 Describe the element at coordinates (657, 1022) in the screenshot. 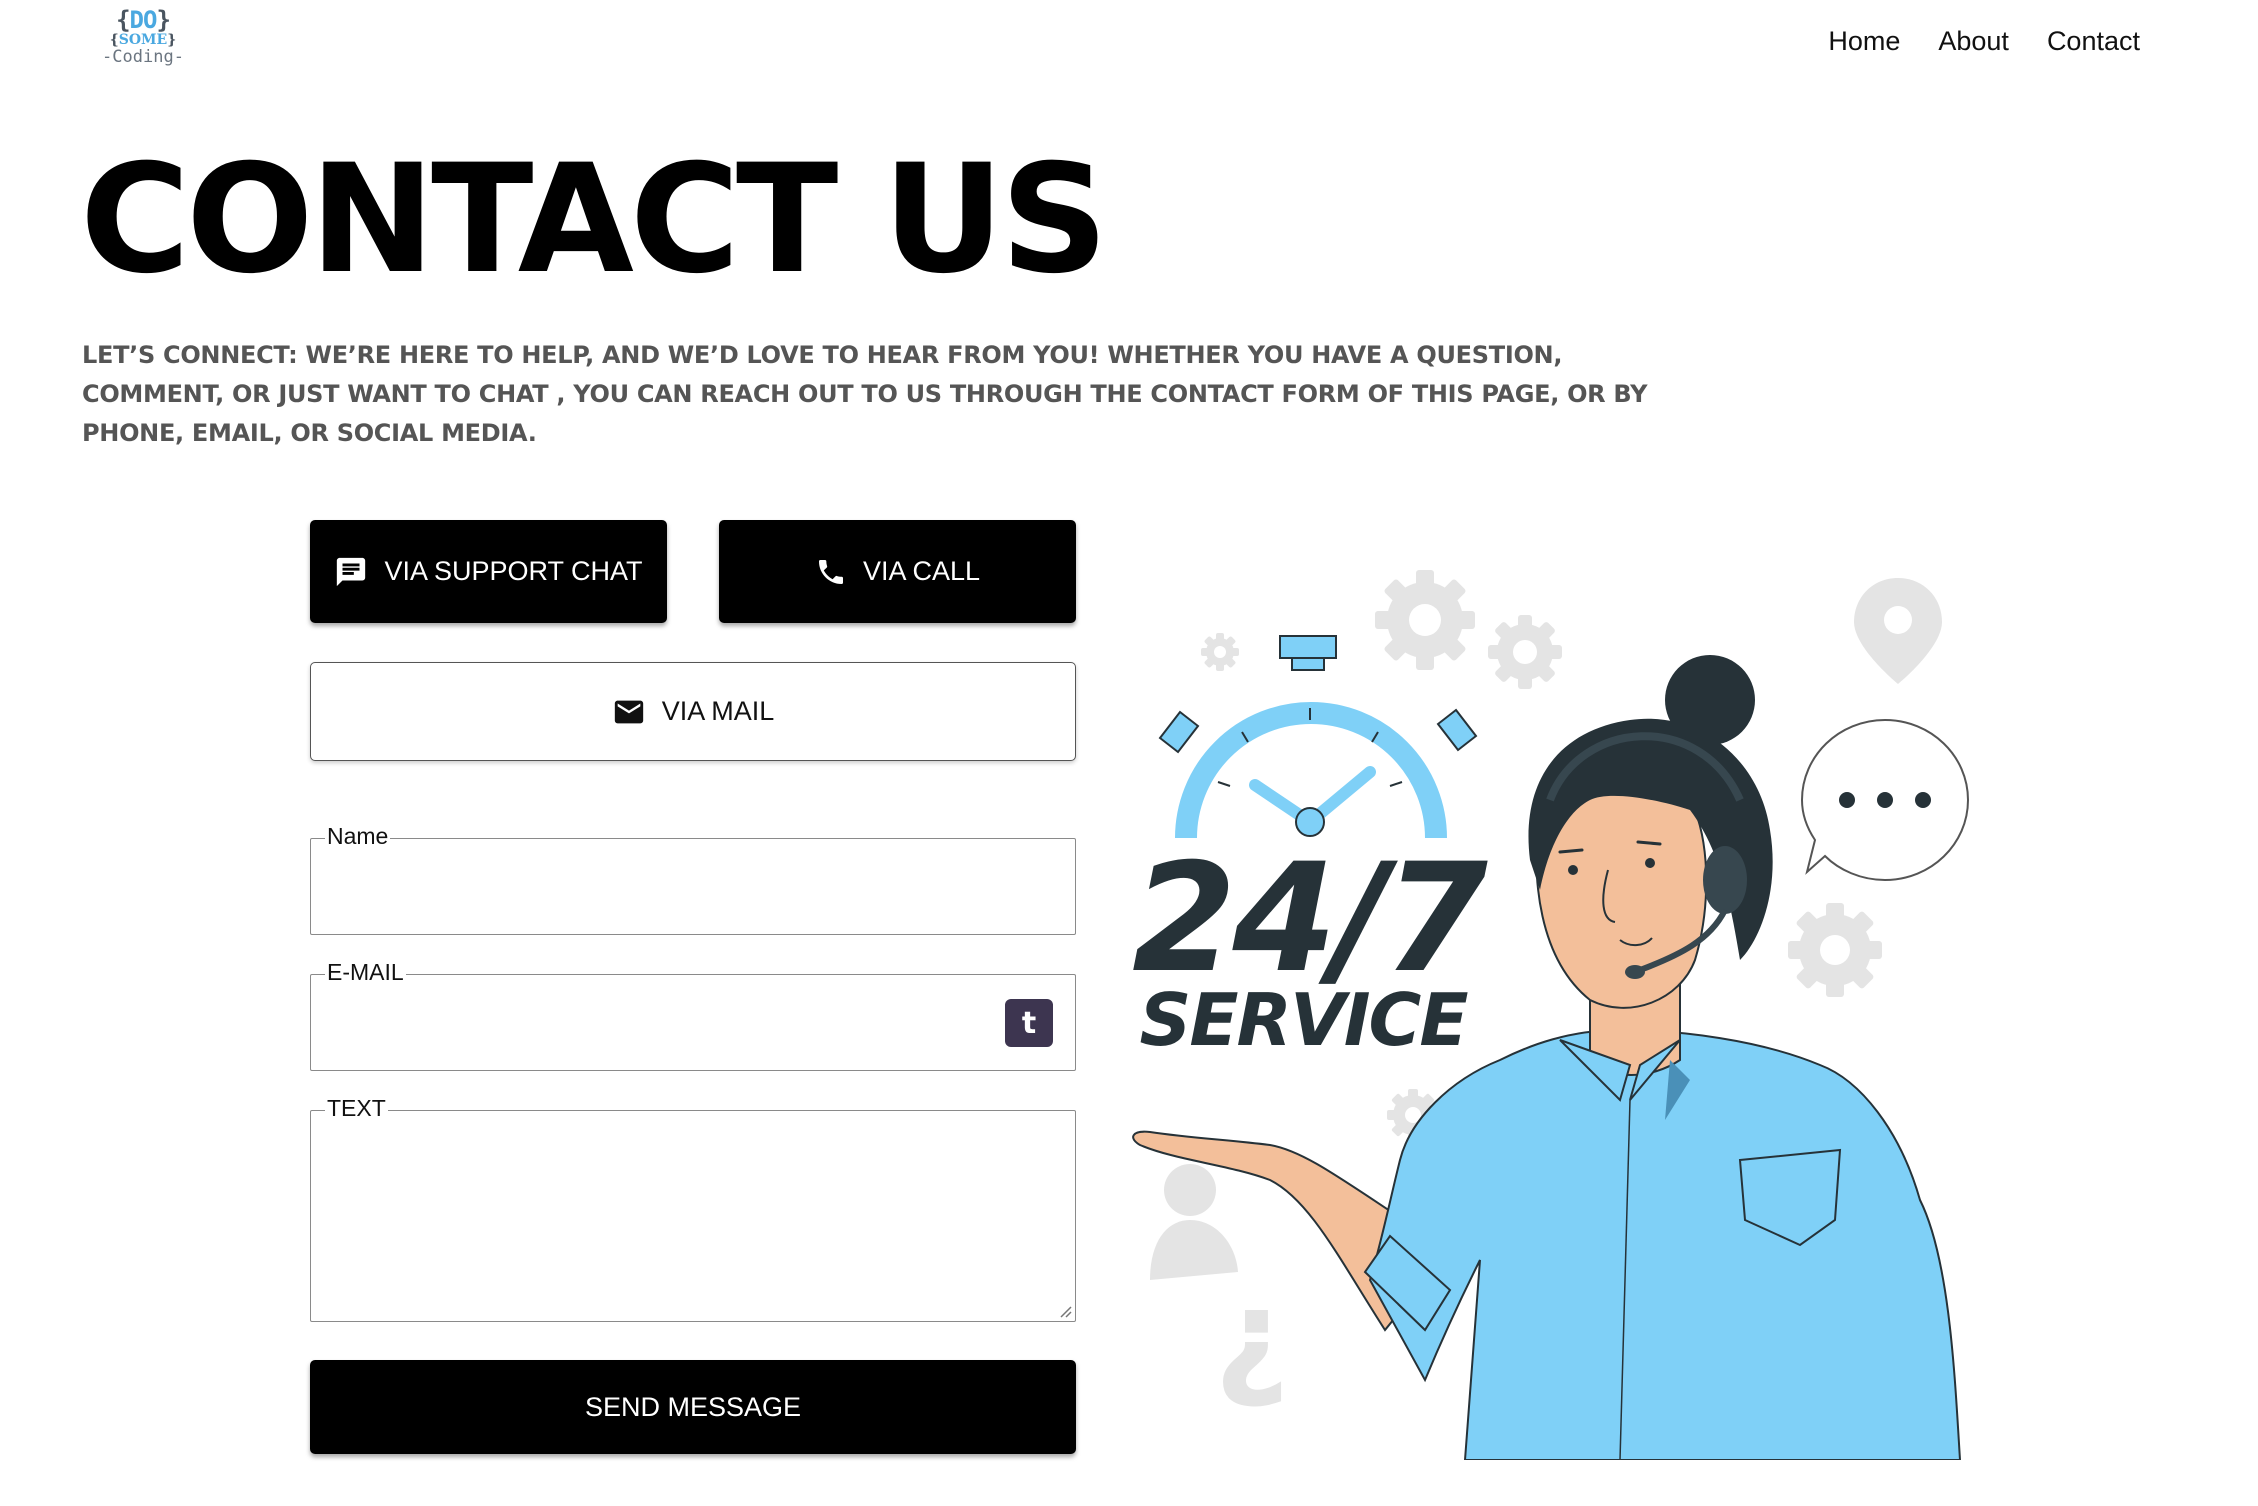

I see `email-input` at that location.